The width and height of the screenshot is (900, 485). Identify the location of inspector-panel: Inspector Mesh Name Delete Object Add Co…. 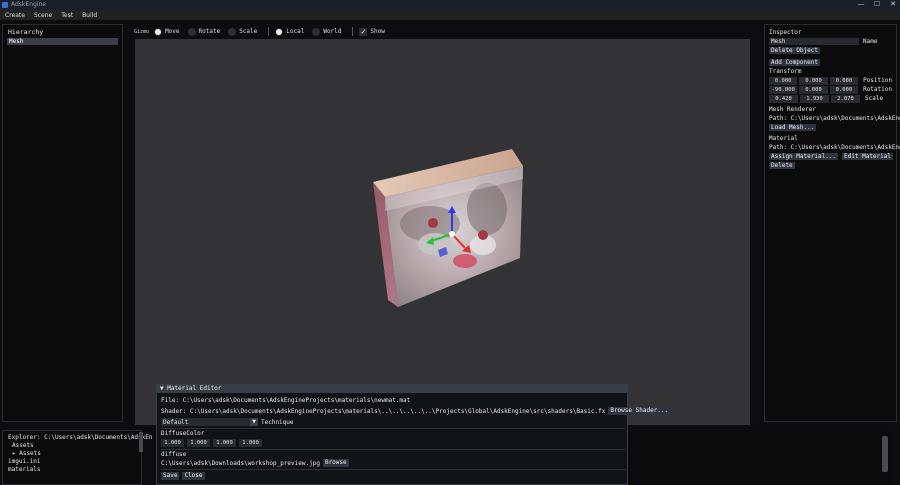
(832, 223).